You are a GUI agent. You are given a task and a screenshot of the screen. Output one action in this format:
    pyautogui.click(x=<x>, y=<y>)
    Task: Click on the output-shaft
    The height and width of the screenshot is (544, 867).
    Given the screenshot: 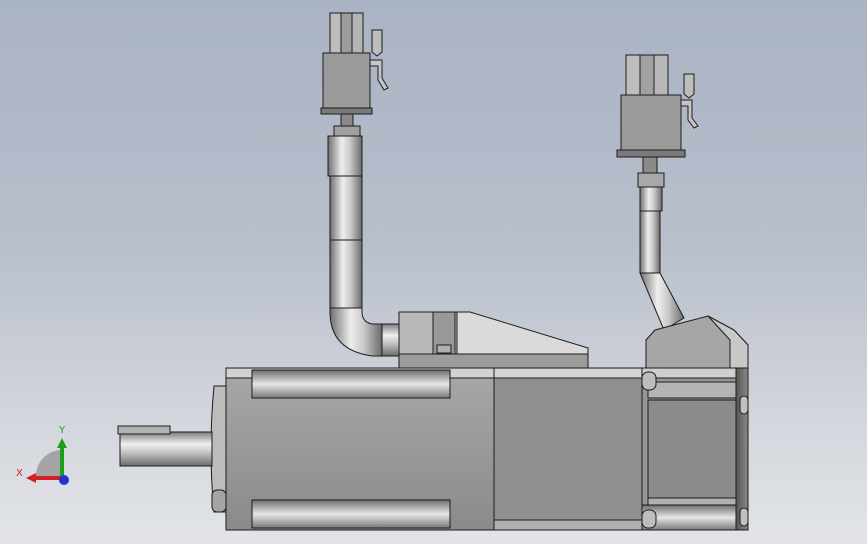 What is the action you would take?
    pyautogui.click(x=165, y=446)
    